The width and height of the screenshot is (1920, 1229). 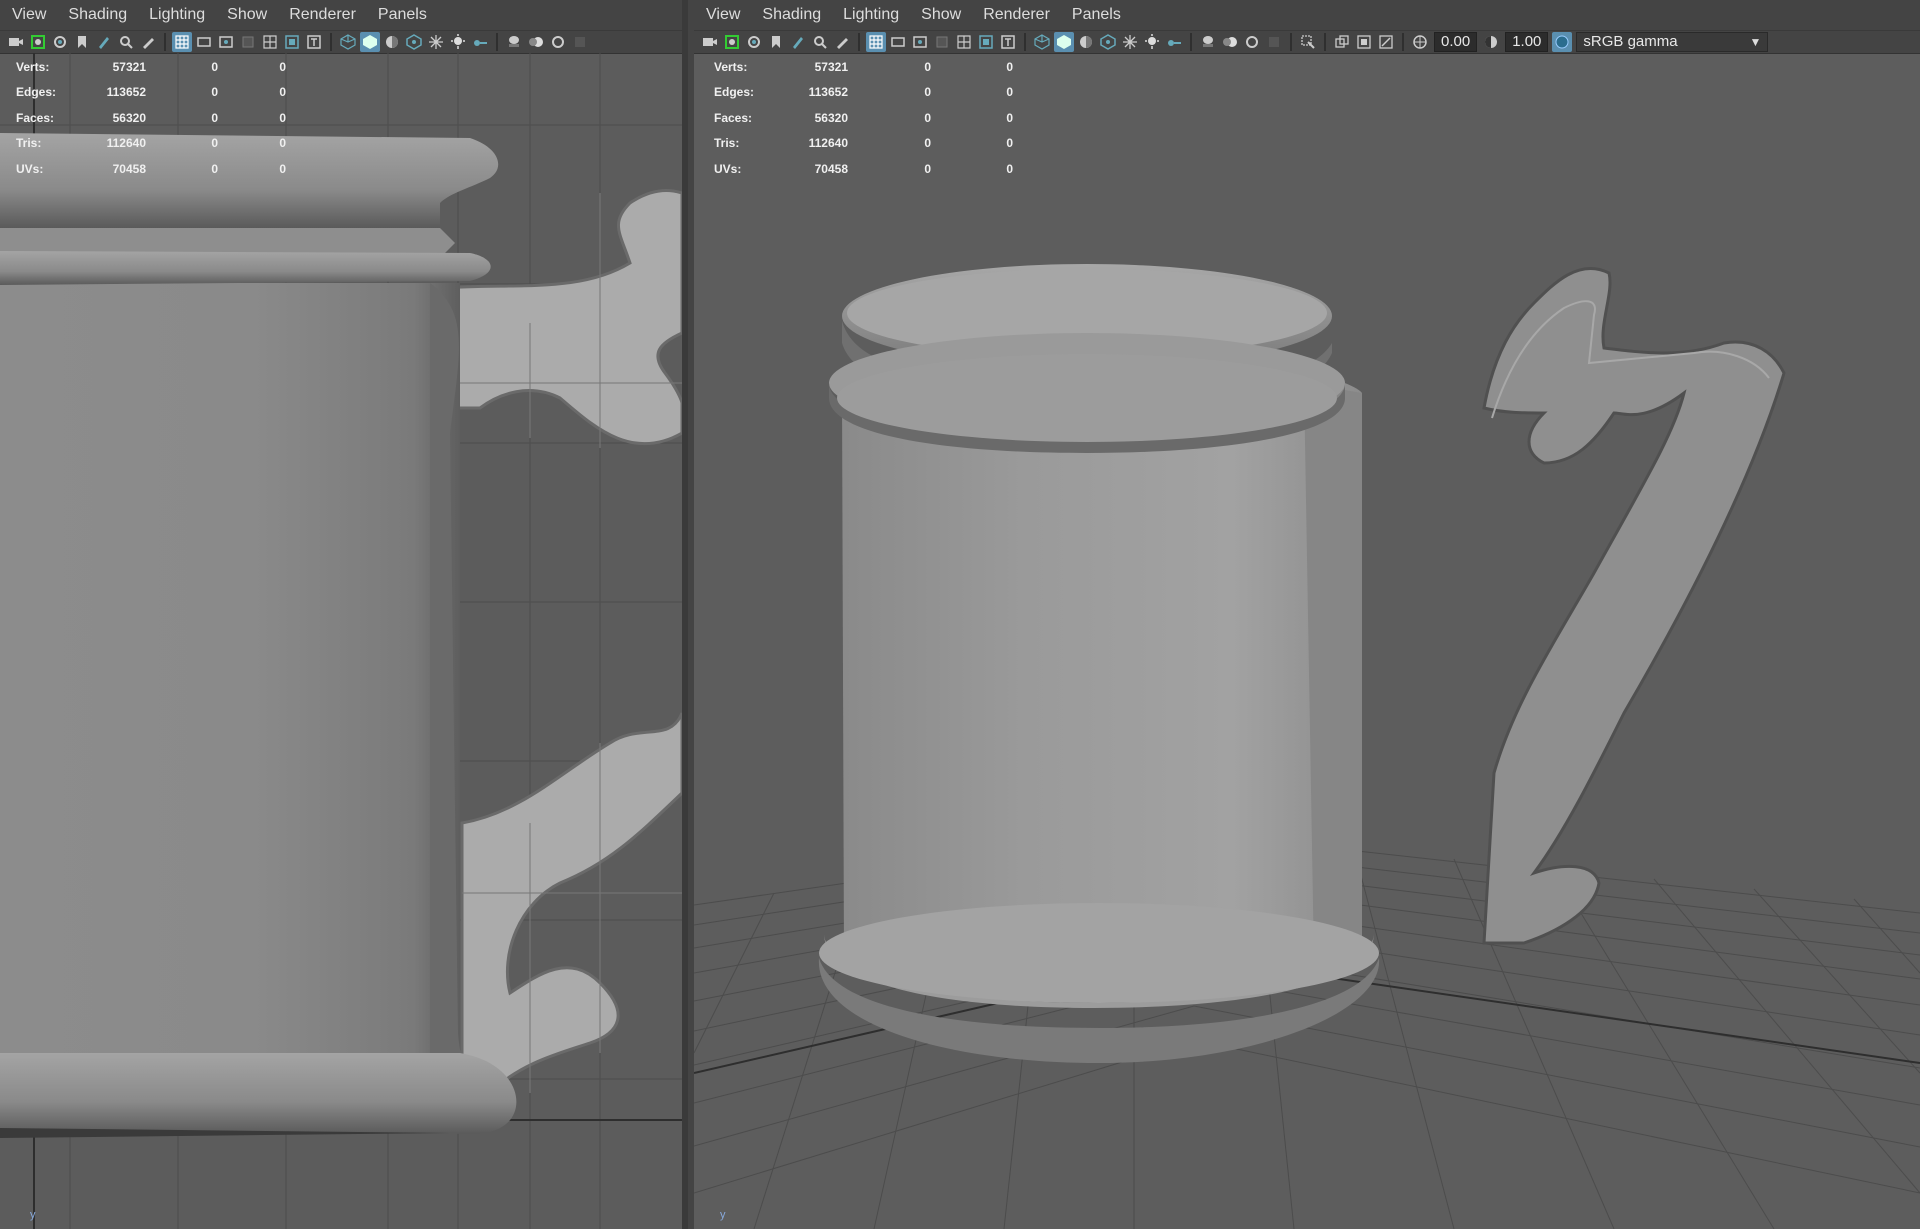 What do you see at coordinates (129, 117) in the screenshot?
I see `hud-value: 56320` at bounding box center [129, 117].